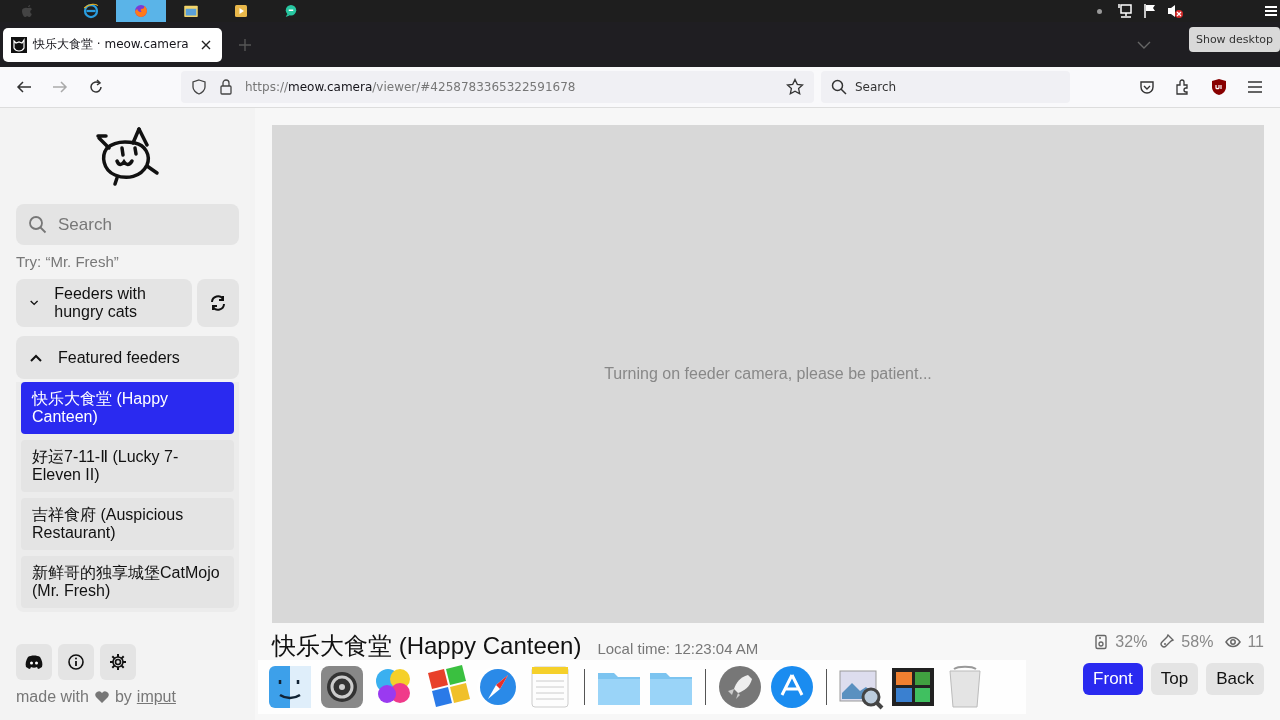  I want to click on settings-button, so click(118, 662).